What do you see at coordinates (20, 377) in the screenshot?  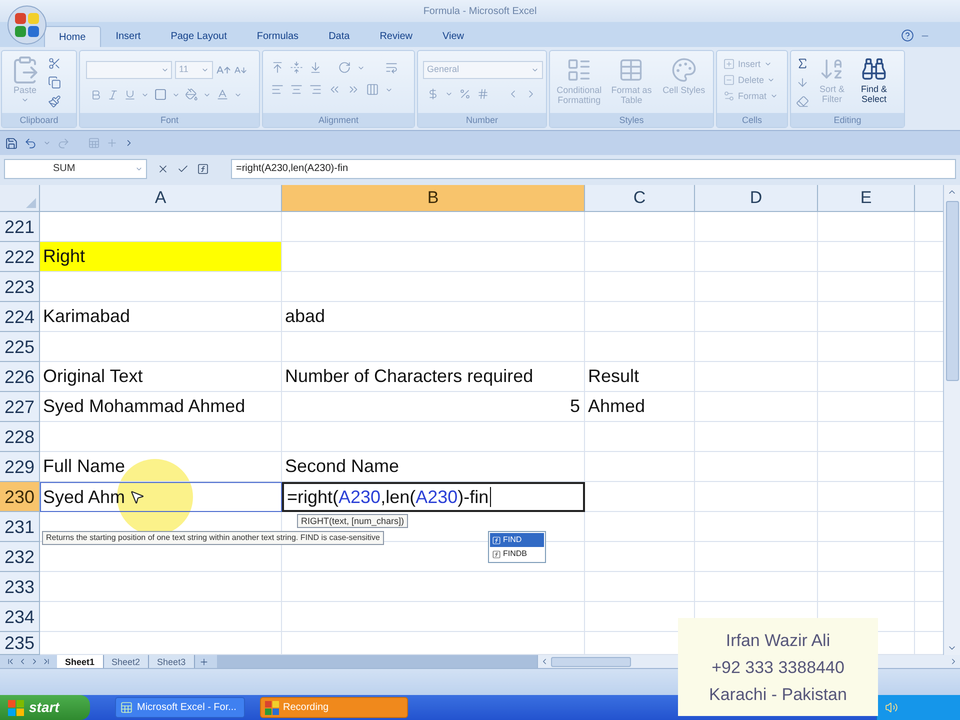 I see `row-header: 226` at bounding box center [20, 377].